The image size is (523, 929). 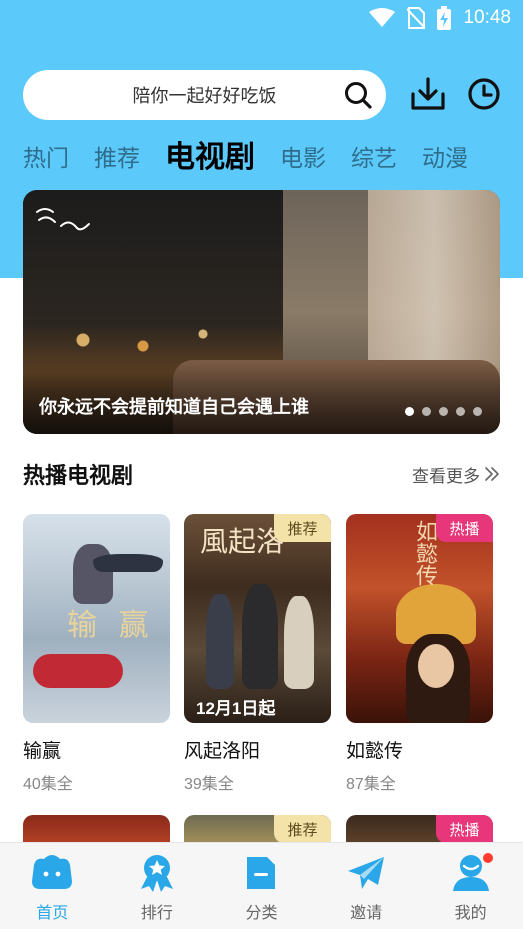 I want to click on download-icon, so click(x=428, y=94).